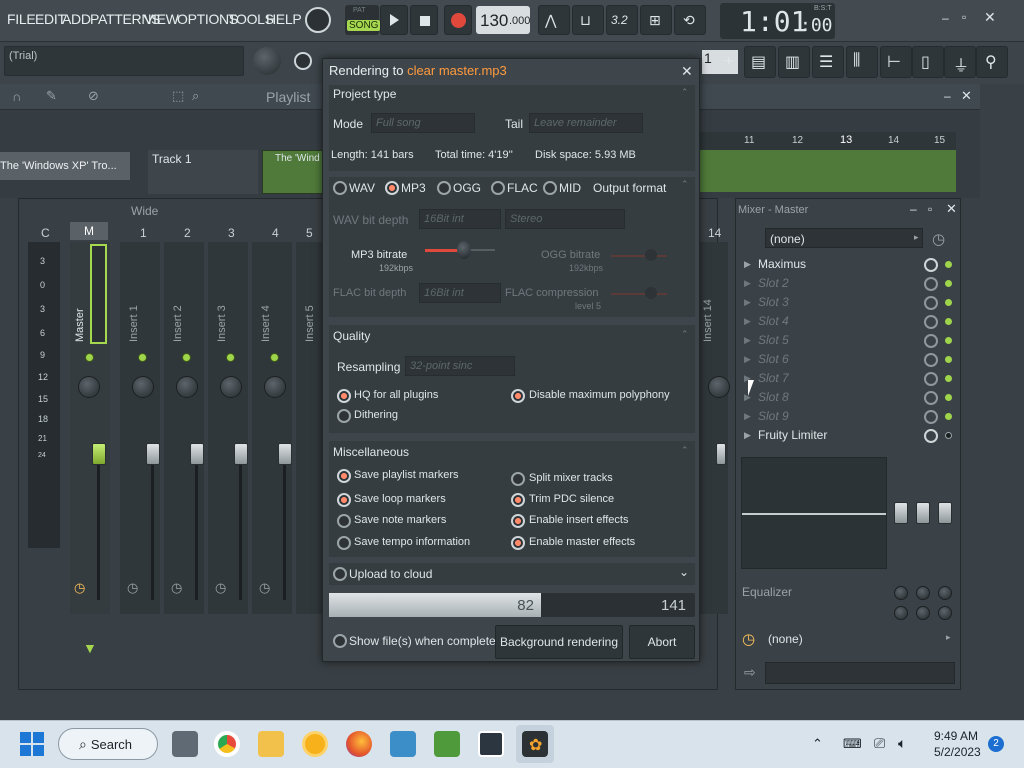 This screenshot has width=1024, height=768. Describe the element at coordinates (271, 744) in the screenshot. I see `file-explorer-icon` at that location.